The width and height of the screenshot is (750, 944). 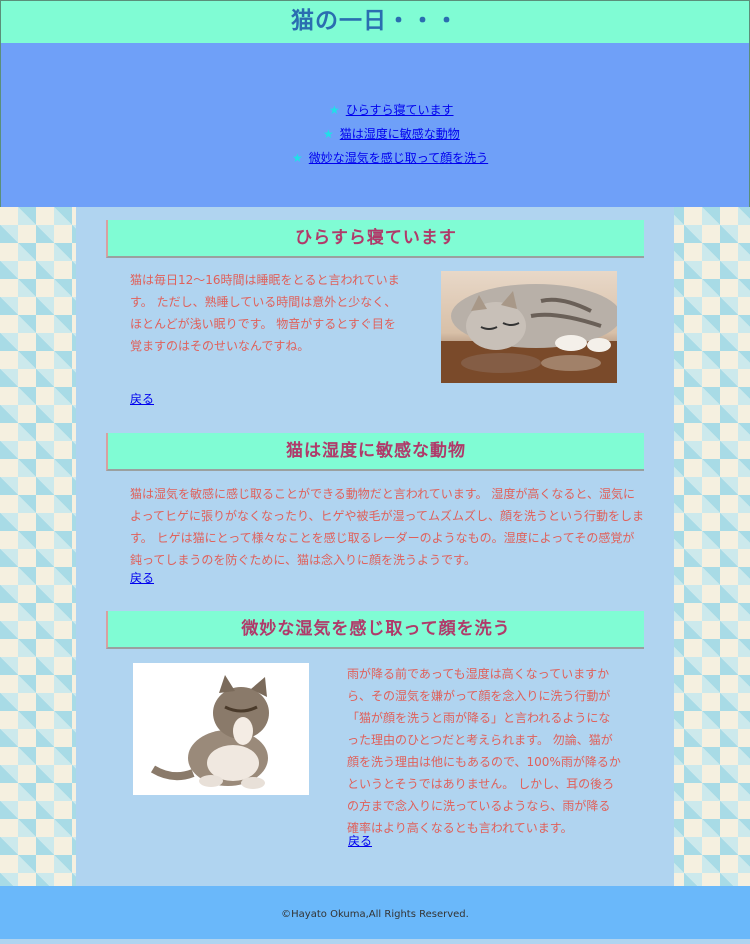 I want to click on copyright-text: ©Hayato Okuma,All Rights Reserved., so click(x=375, y=914).